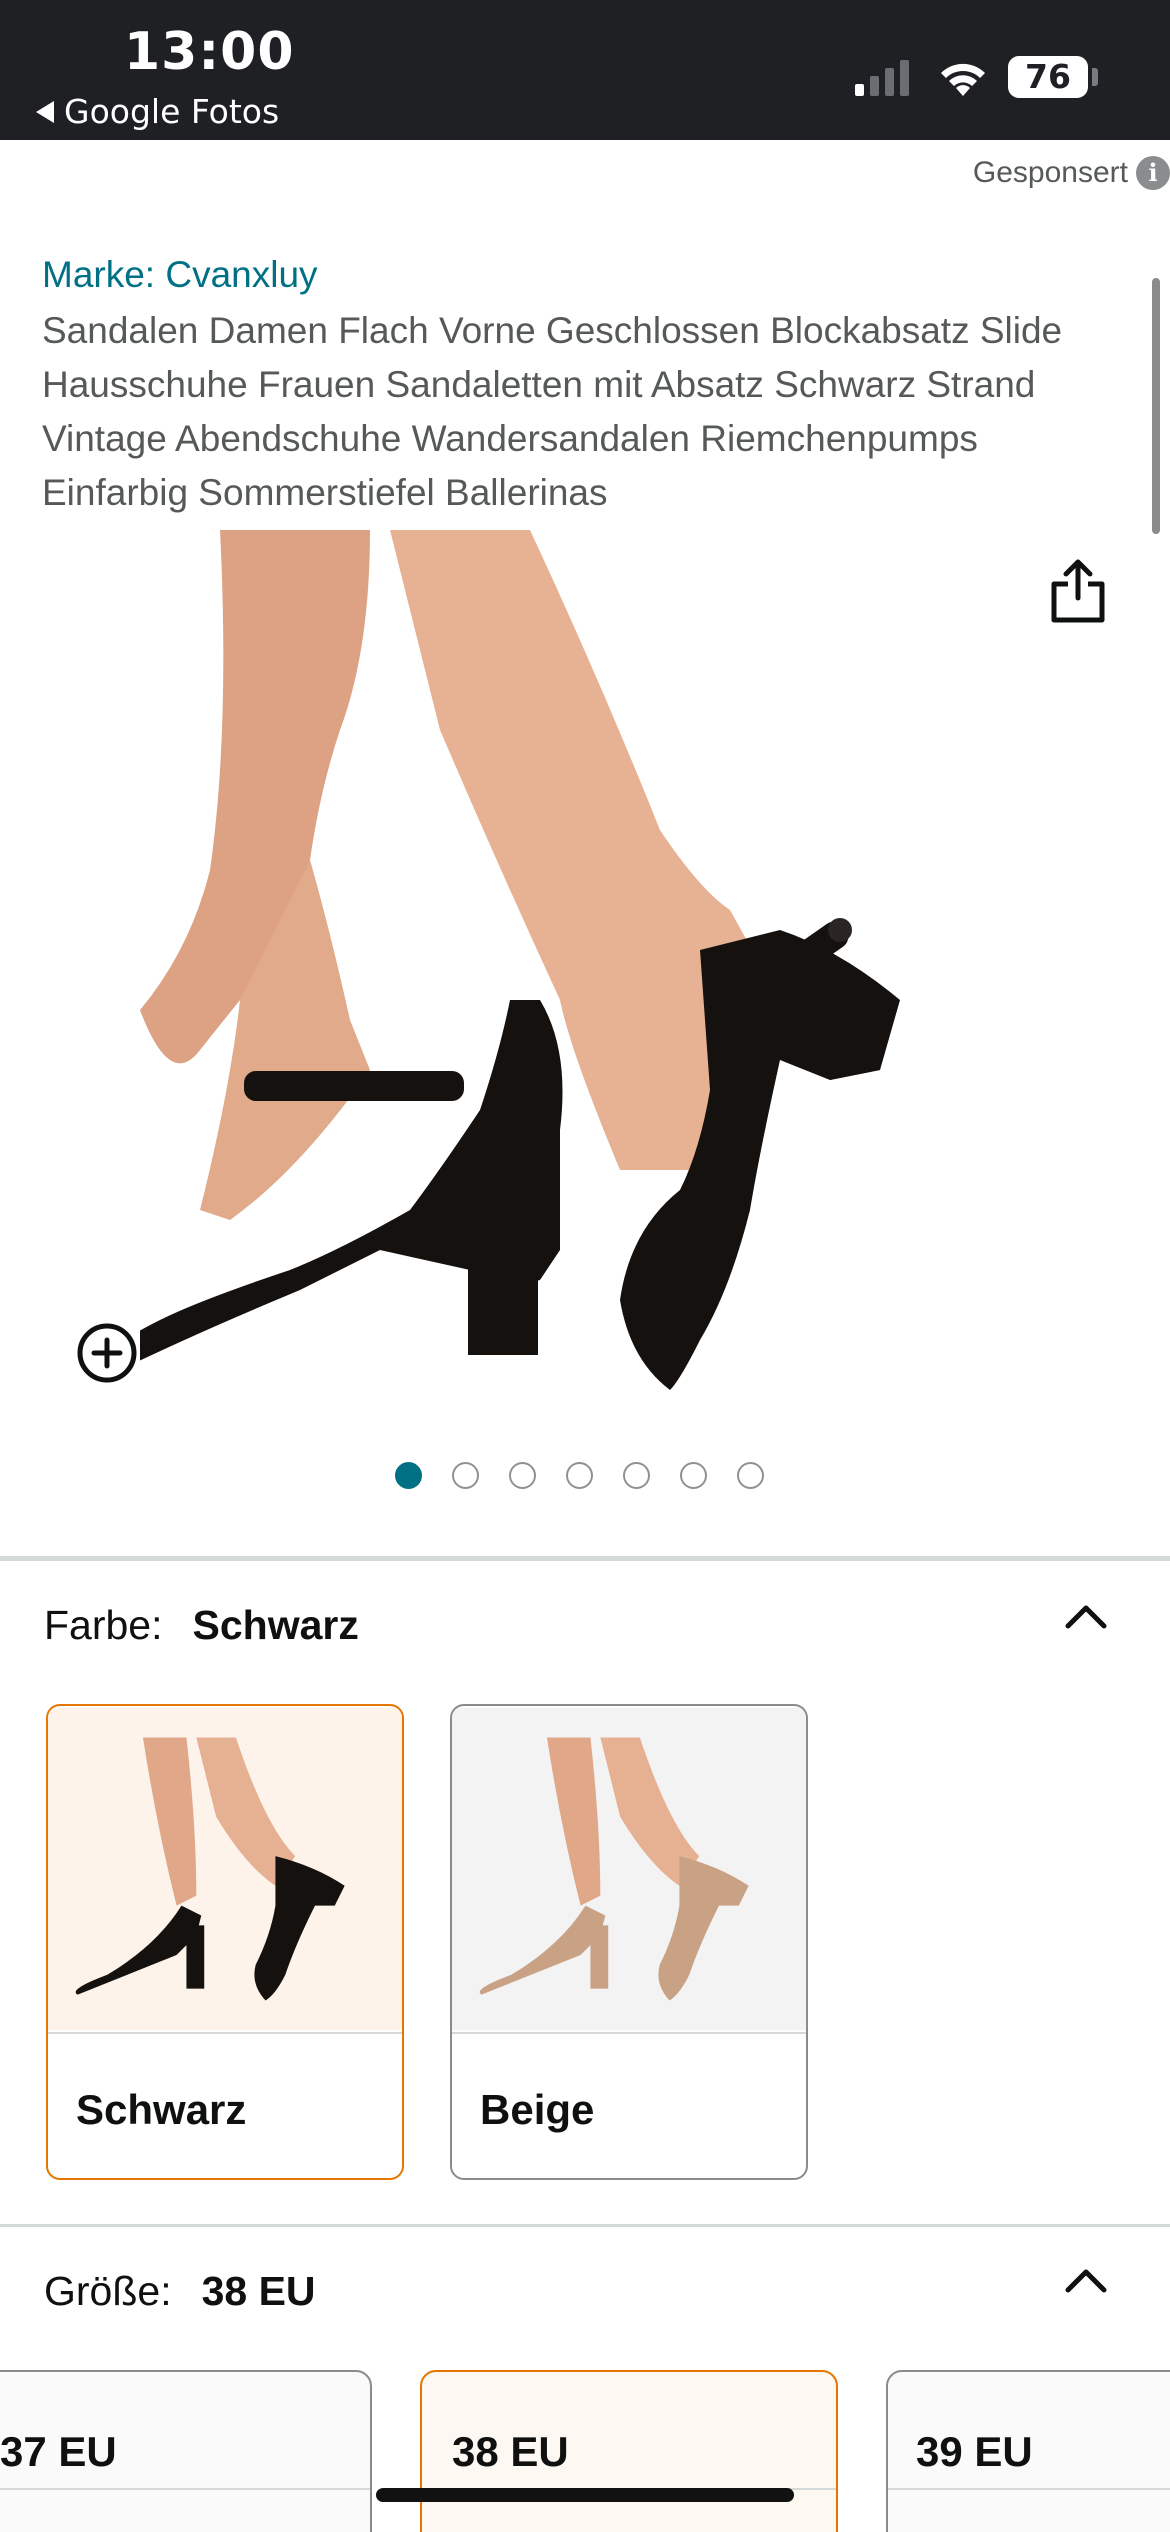  Describe the element at coordinates (629, 2451) in the screenshot. I see `size-option-38: 38 EU` at that location.